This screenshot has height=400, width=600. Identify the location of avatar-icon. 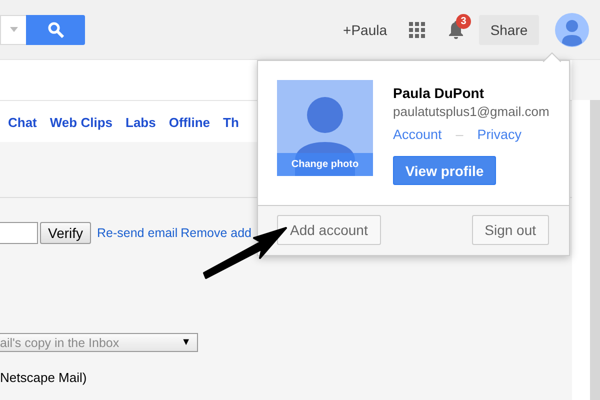
(572, 29).